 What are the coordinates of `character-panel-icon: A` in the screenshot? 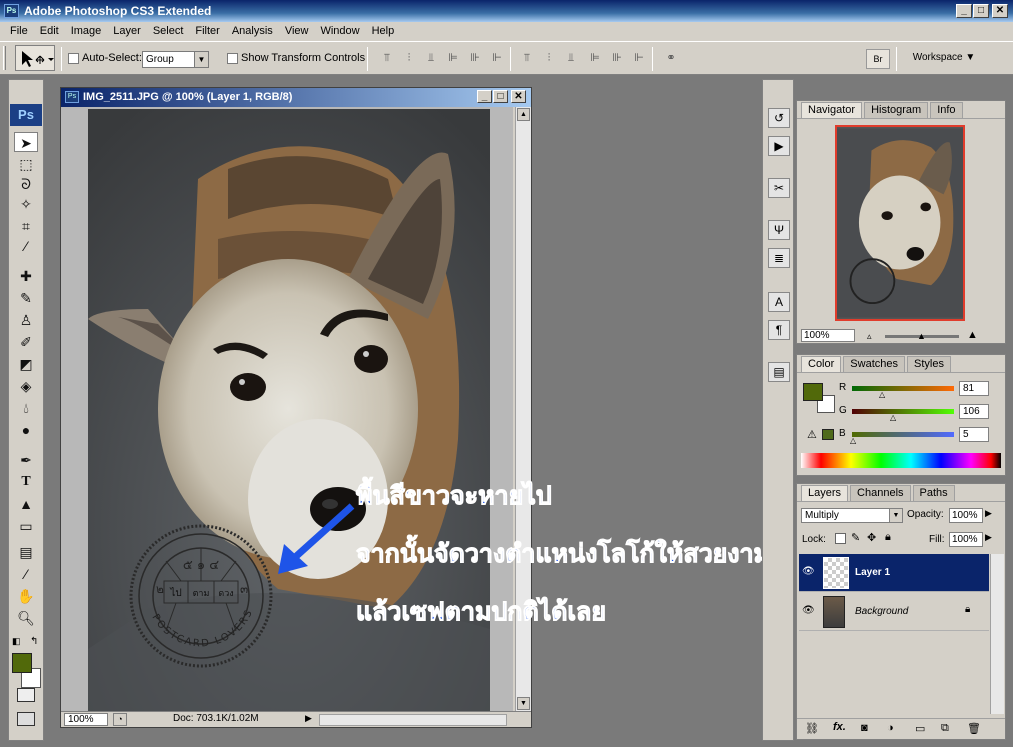 It's located at (779, 302).